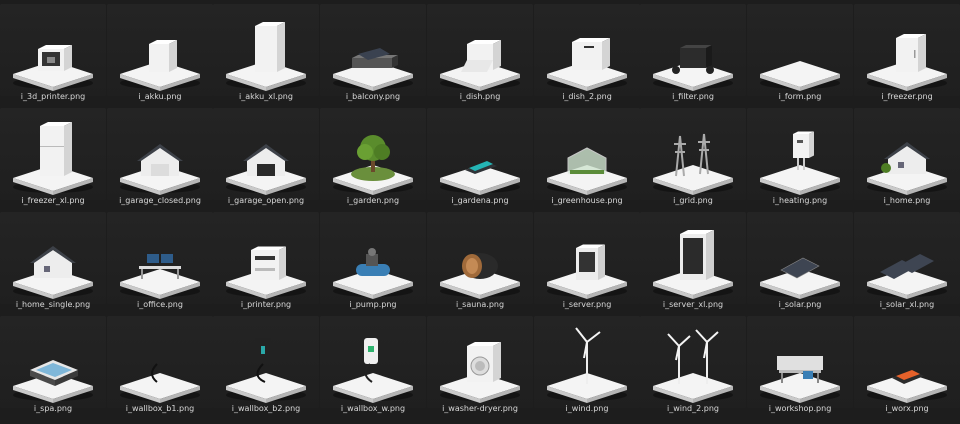 The height and width of the screenshot is (424, 960). What do you see at coordinates (587, 271) in the screenshot?
I see `server-icon` at bounding box center [587, 271].